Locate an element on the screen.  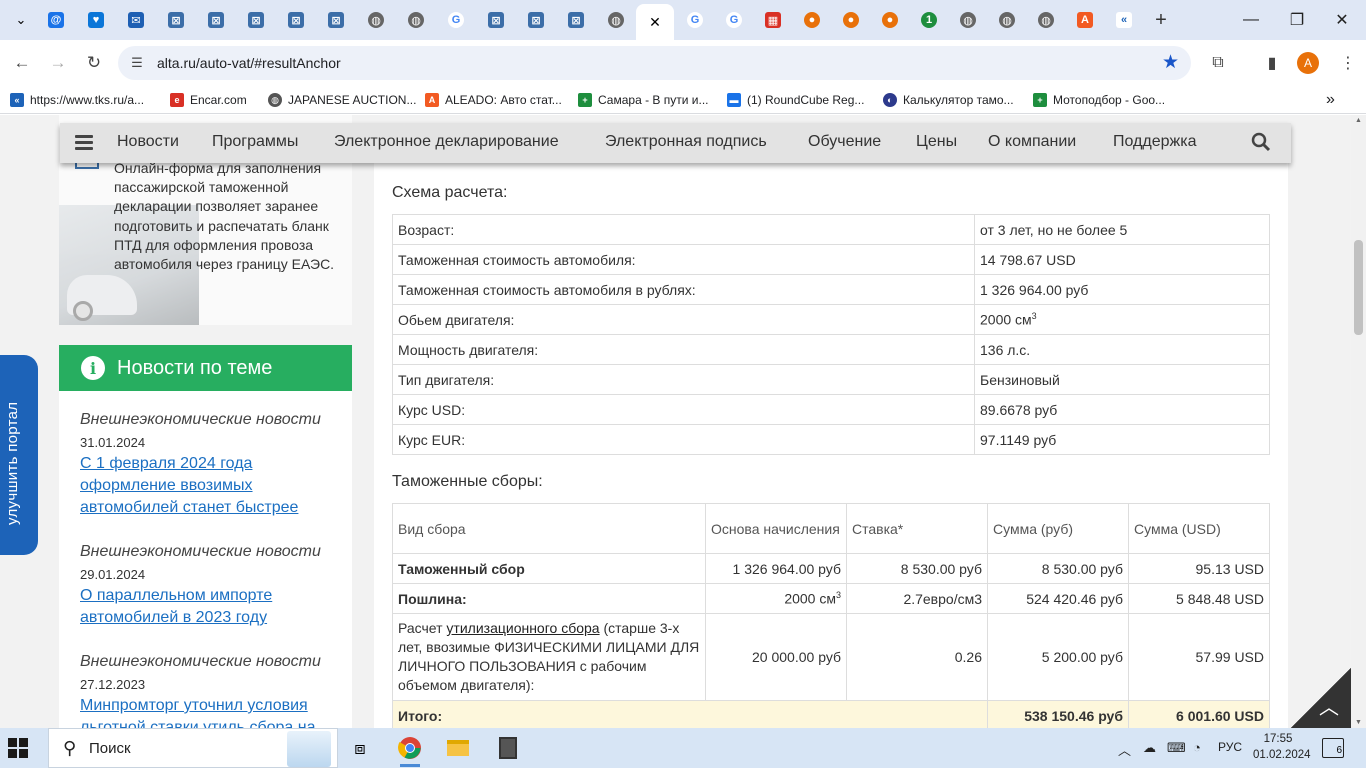
tab-globe-5: ◍ is located at coordinates (1007, 20).